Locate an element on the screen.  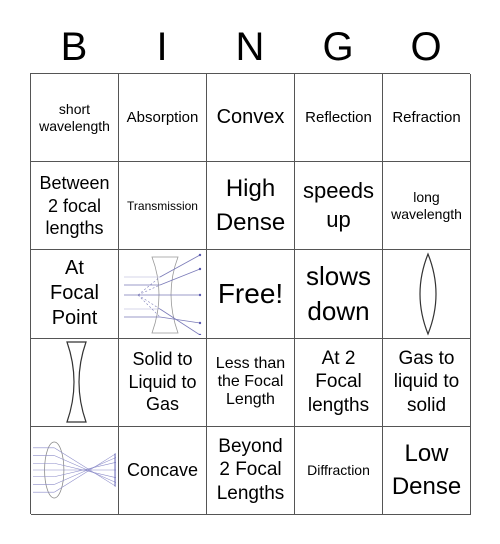
bingo-cell: Absorption is located at coordinates (163, 118).